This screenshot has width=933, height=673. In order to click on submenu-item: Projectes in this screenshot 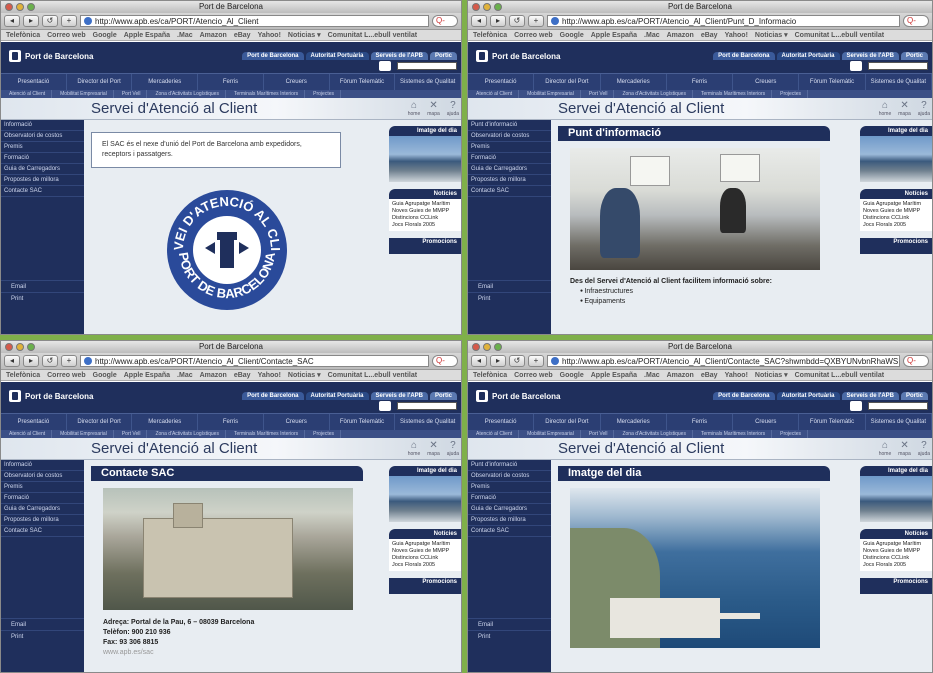, I will do `click(324, 434)`.